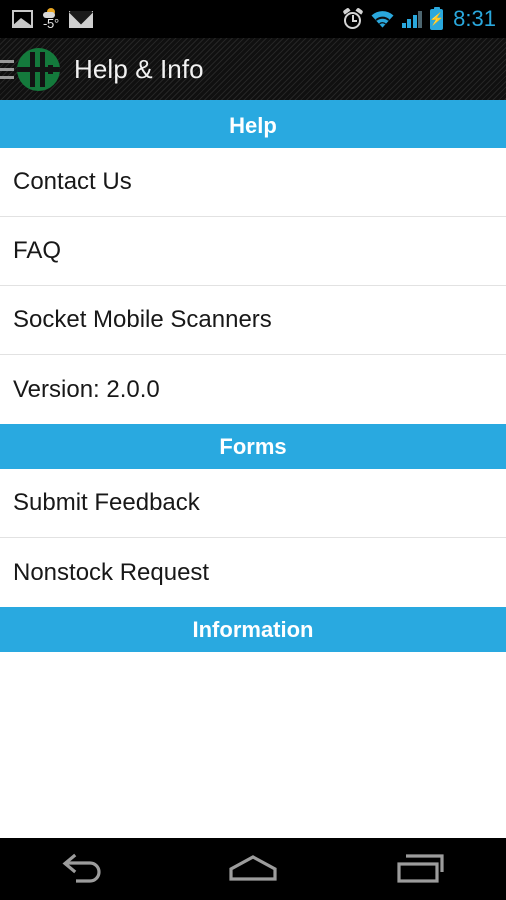 The image size is (506, 900). Describe the element at coordinates (253, 320) in the screenshot. I see `list-item-socket-mobile-scanners: Socket Mobile Scanners` at that location.